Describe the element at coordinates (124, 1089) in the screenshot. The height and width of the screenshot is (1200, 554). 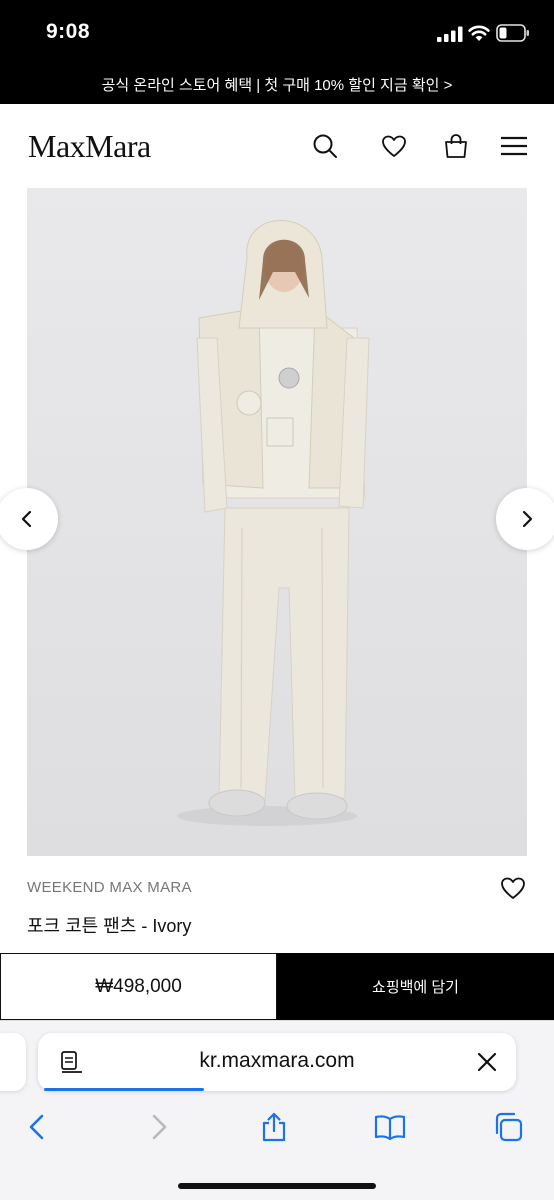
I see `page-load-progress` at that location.